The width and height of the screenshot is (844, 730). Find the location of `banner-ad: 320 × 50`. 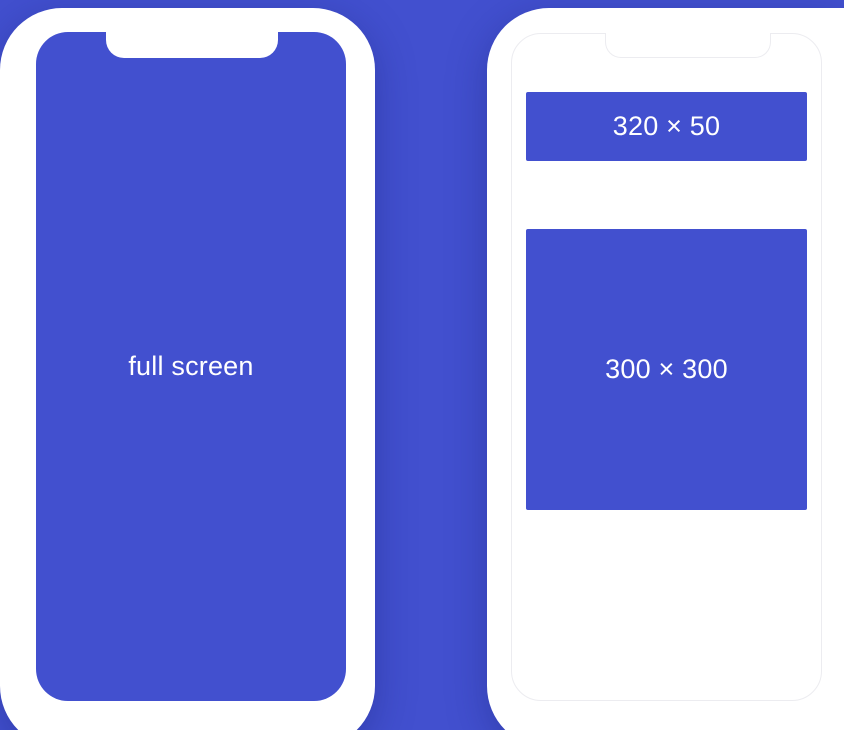

banner-ad: 320 × 50 is located at coordinates (666, 126).